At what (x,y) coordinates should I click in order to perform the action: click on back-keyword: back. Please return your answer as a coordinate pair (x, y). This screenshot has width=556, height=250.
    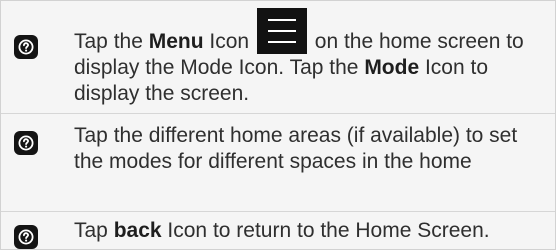
    Looking at the image, I should click on (137, 230).